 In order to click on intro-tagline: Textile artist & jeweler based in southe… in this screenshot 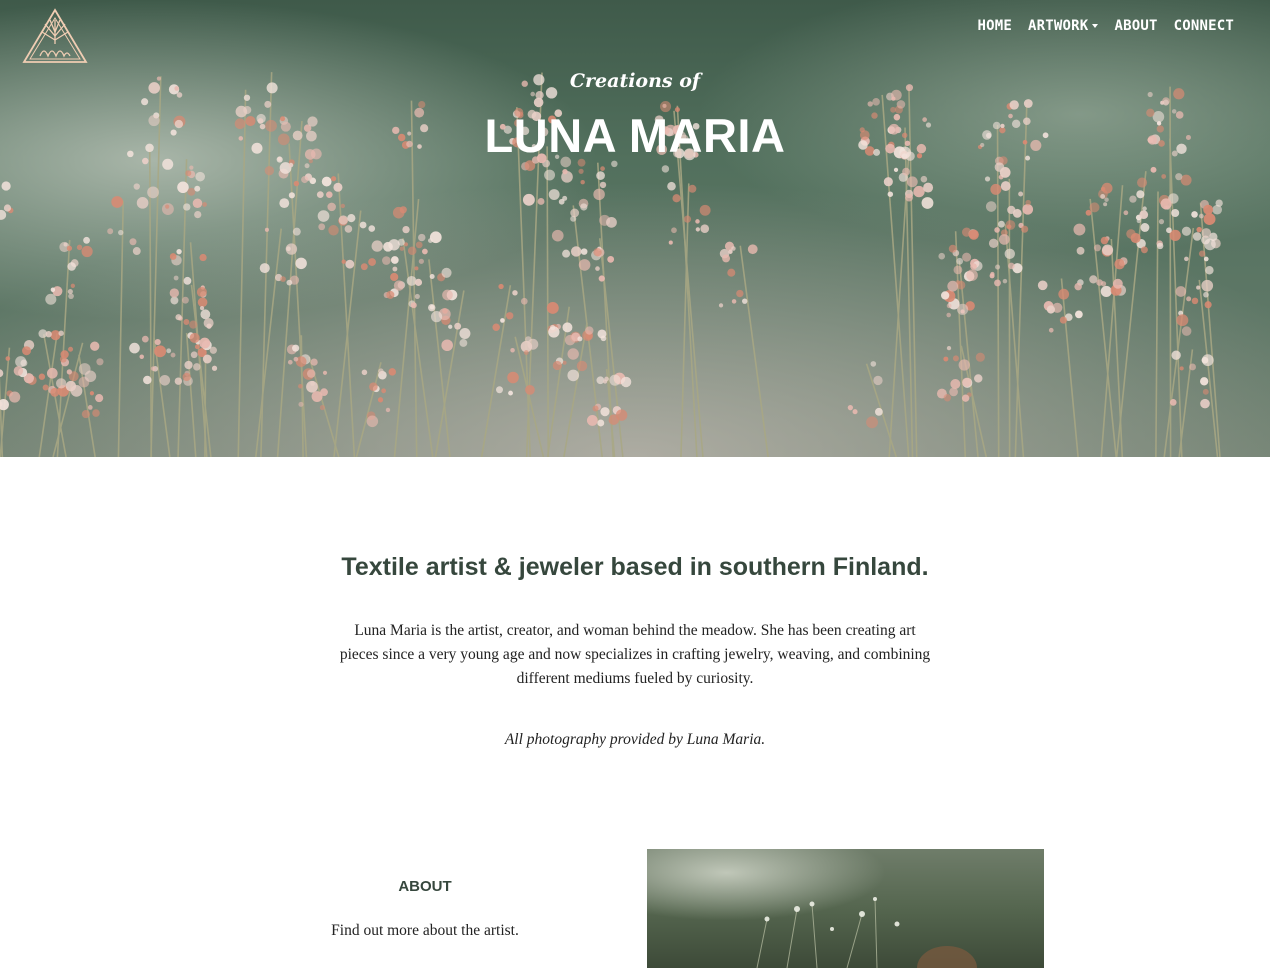, I will do `click(635, 567)`.